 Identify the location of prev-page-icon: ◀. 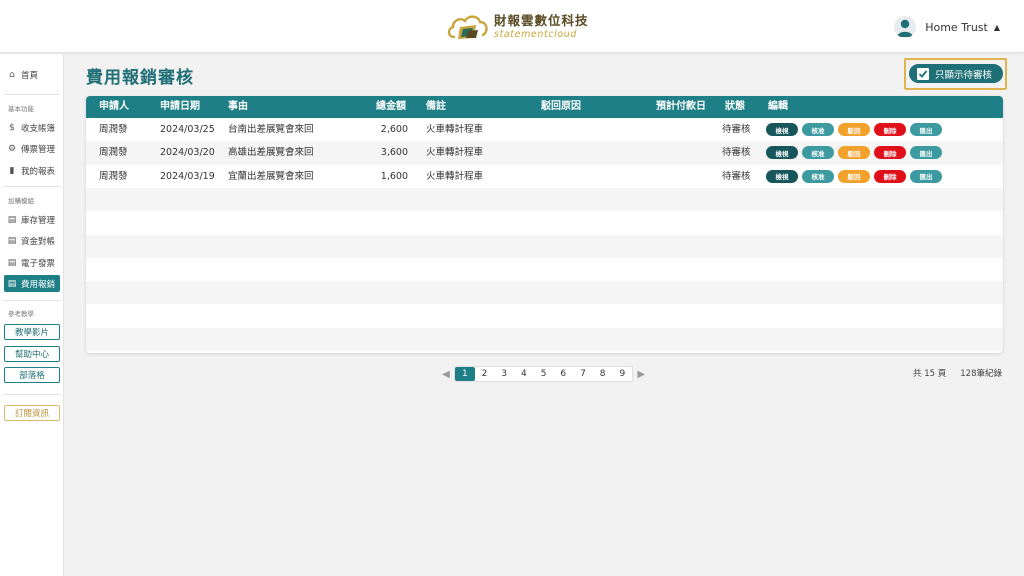
(446, 374).